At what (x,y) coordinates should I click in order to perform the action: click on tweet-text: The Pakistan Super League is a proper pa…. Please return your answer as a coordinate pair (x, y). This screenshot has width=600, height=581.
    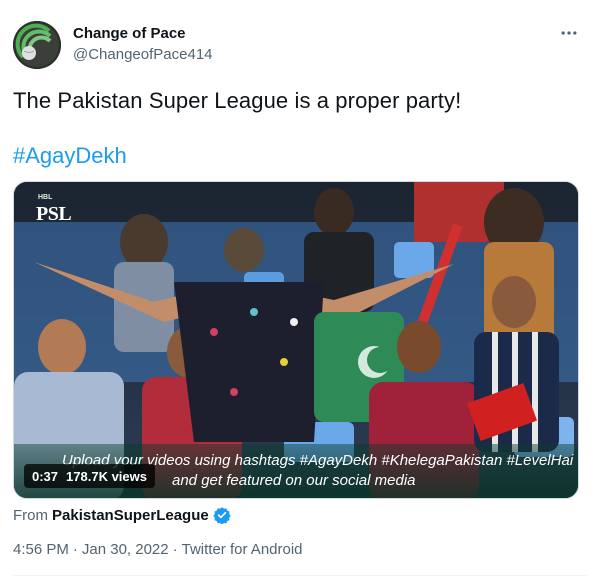
    Looking at the image, I should click on (237, 100).